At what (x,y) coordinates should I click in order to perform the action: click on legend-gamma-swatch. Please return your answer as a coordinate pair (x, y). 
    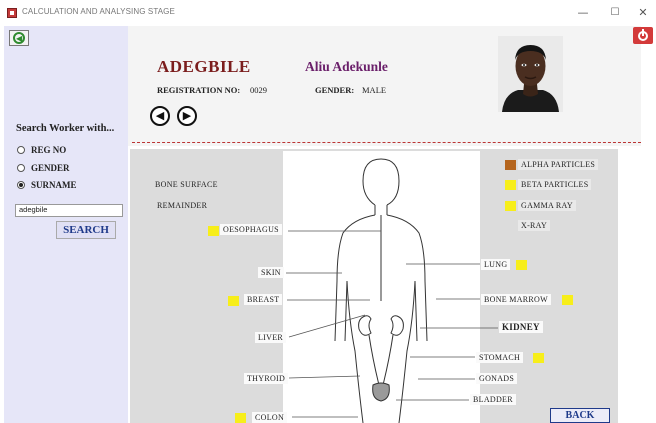
    Looking at the image, I should click on (510, 206).